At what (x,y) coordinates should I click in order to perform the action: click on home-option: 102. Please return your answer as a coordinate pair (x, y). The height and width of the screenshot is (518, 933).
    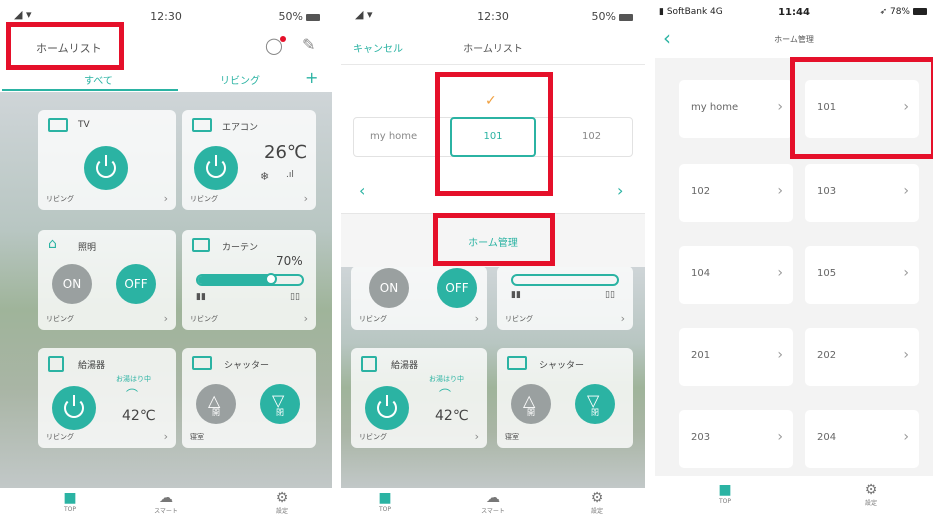
    Looking at the image, I should click on (591, 136).